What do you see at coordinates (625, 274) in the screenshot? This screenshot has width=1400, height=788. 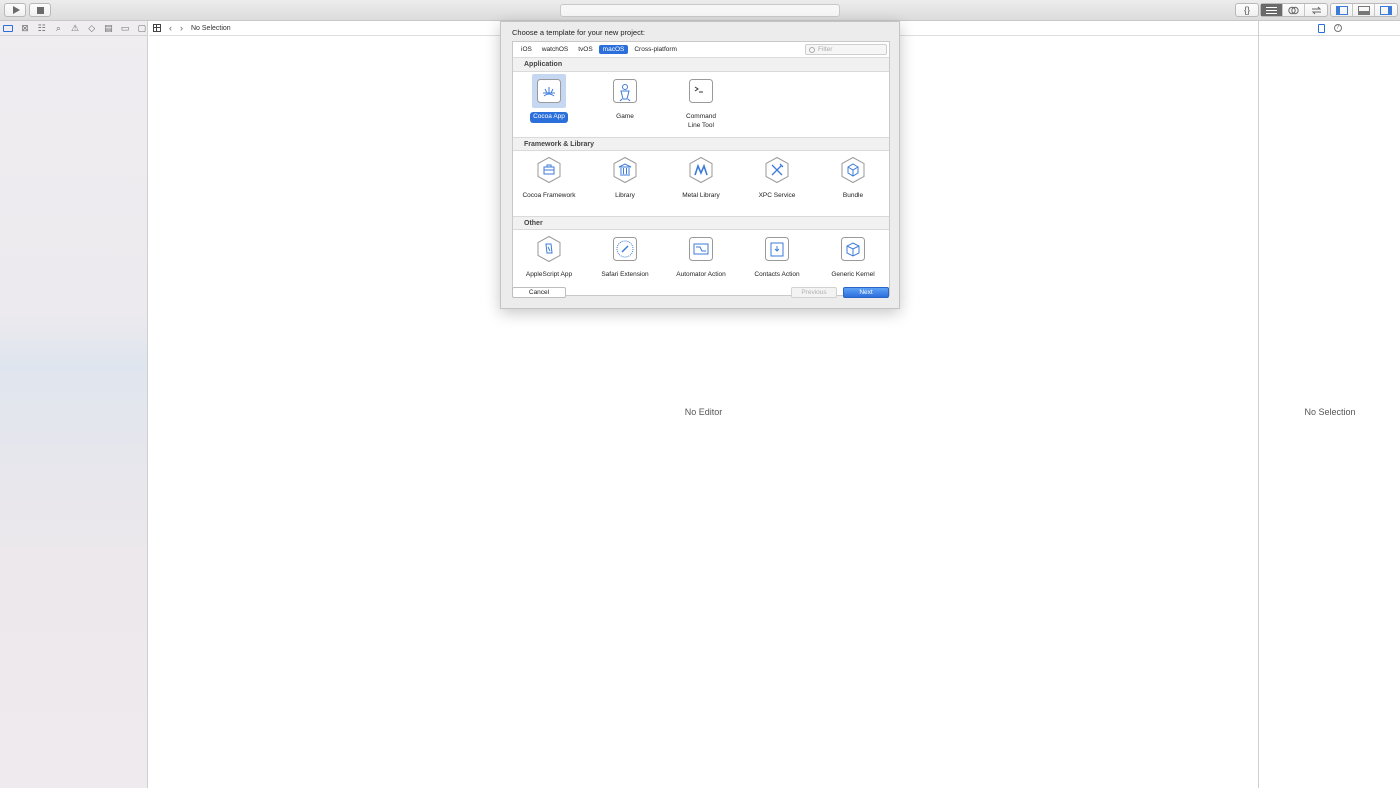 I see `template-label: Safari Extension` at bounding box center [625, 274].